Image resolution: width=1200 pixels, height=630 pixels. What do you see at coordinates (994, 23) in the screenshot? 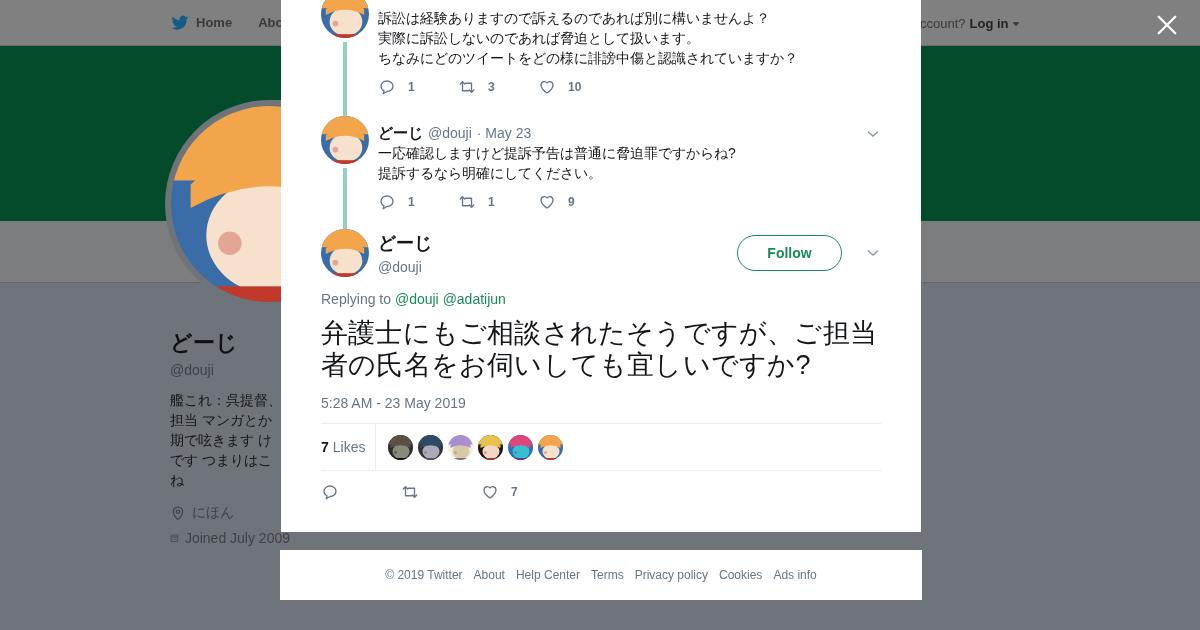
I see `login-link: Log in` at bounding box center [994, 23].